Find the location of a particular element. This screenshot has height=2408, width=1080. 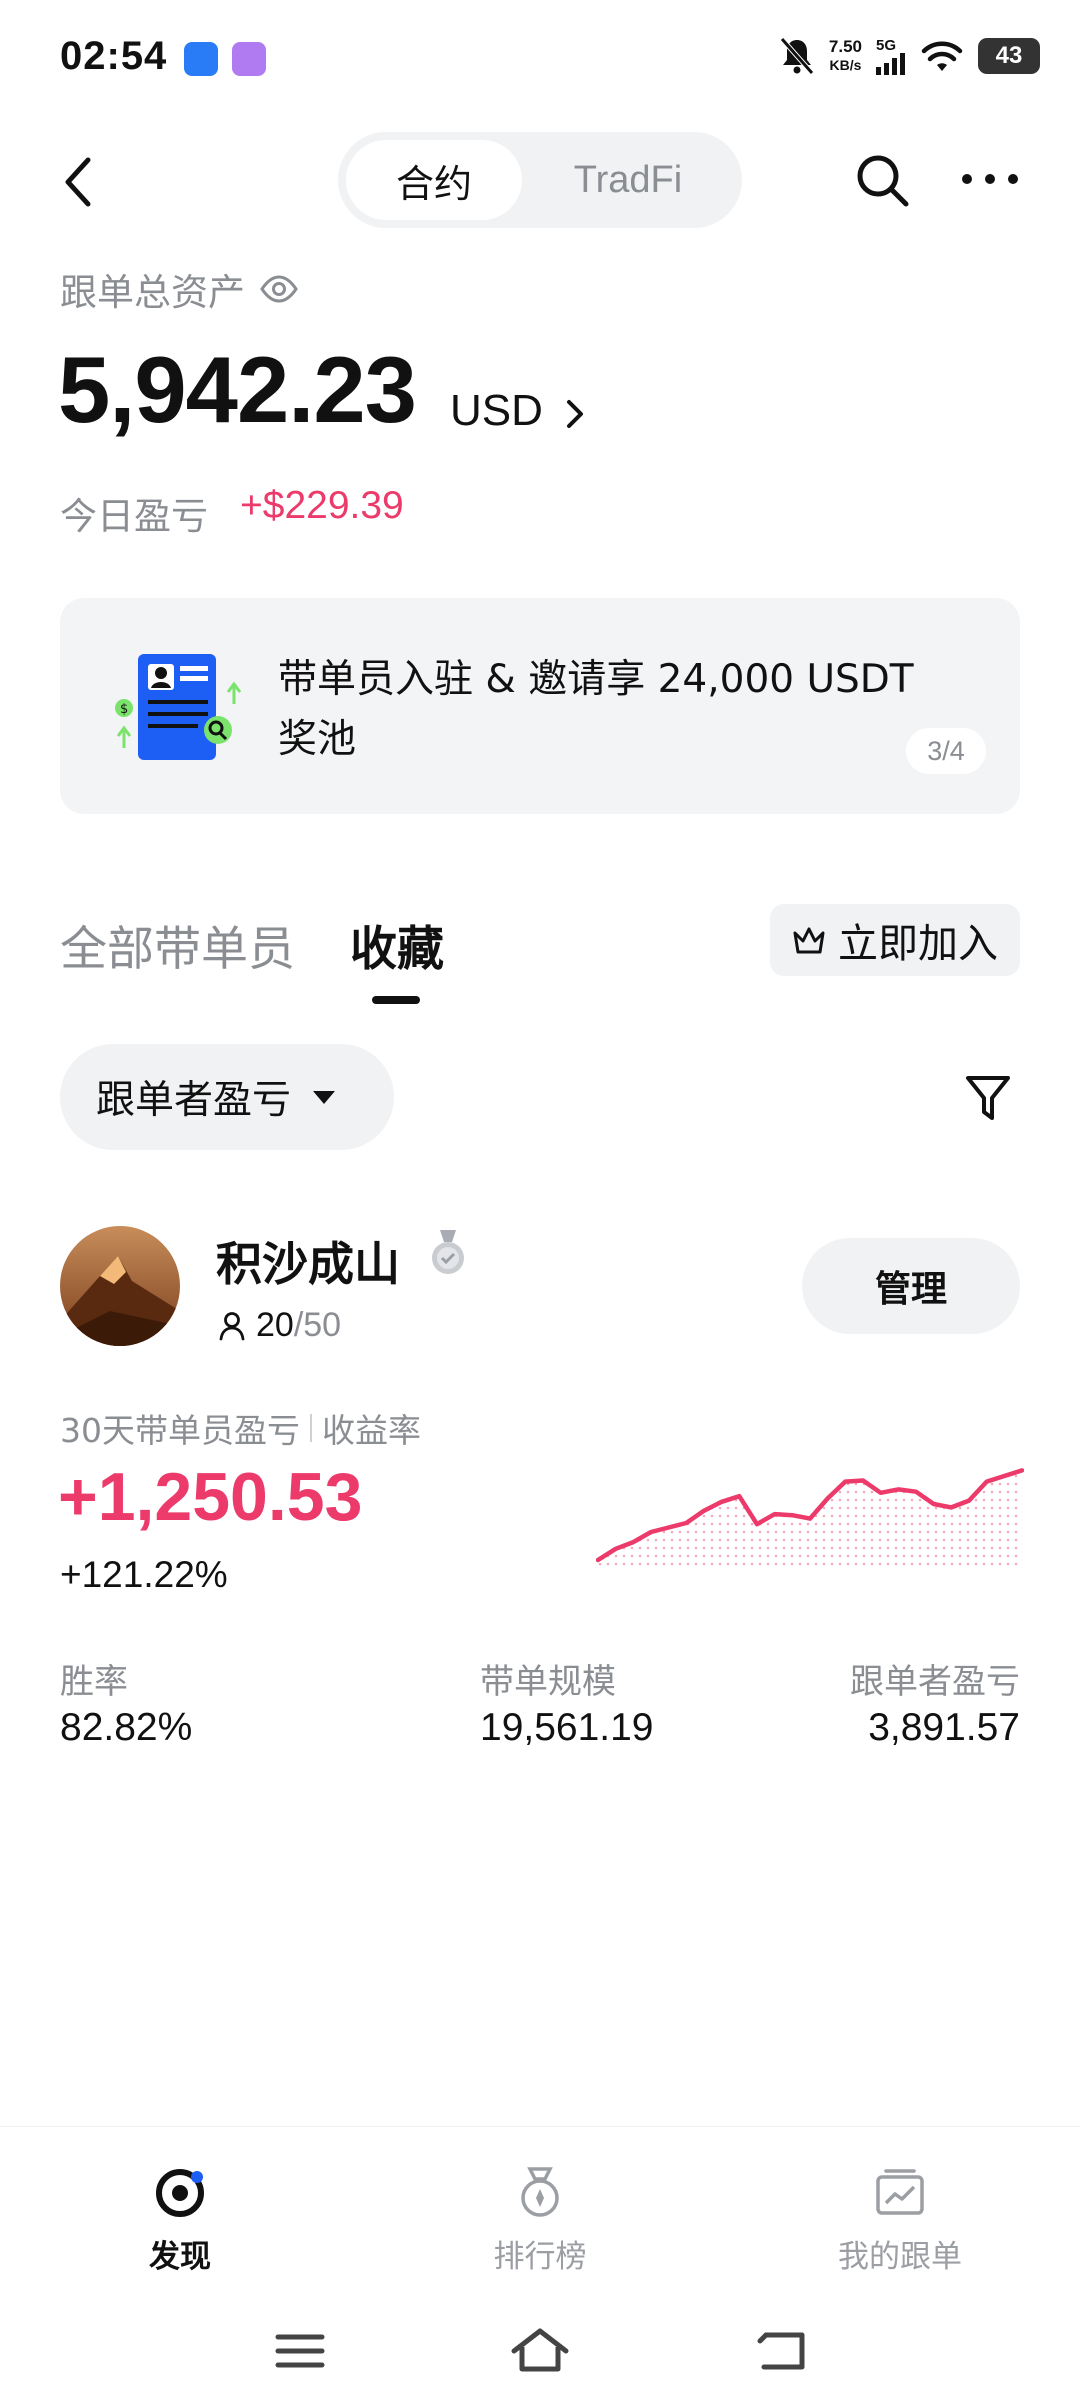

total-assets-label: 跟单总资产 is located at coordinates (179, 289).